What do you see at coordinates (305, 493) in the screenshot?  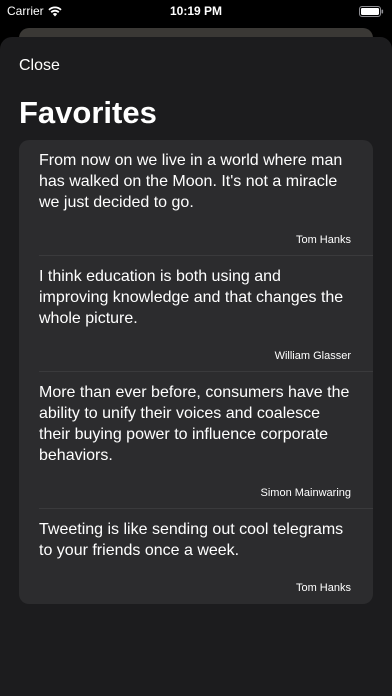 I see `quote-author: Simon Mainwaring` at bounding box center [305, 493].